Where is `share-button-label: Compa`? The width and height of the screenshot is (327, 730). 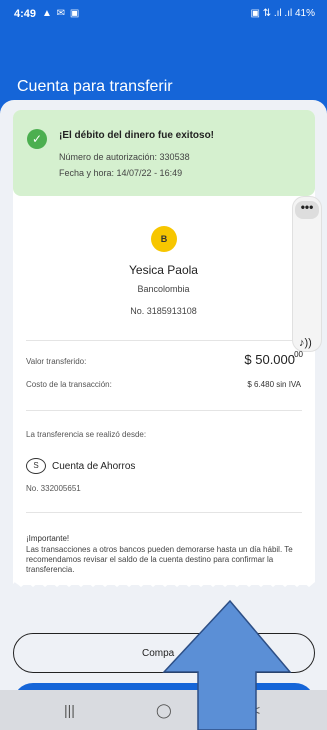 share-button-label: Compa is located at coordinates (158, 653).